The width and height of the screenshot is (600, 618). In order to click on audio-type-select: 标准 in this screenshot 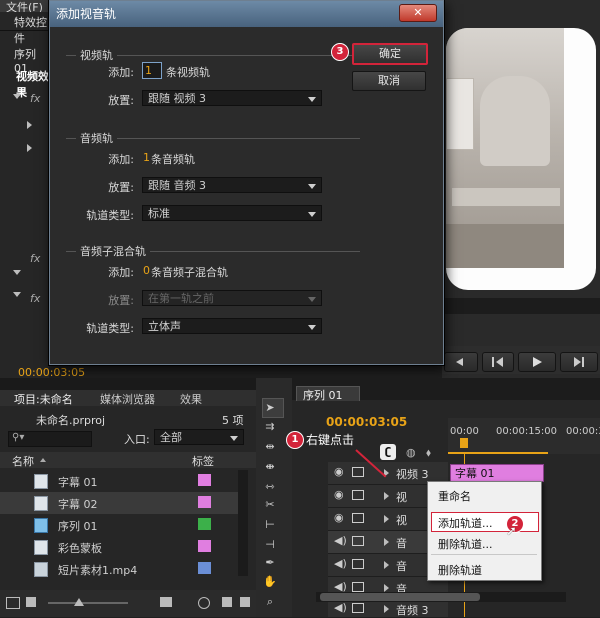, I will do `click(232, 213)`.